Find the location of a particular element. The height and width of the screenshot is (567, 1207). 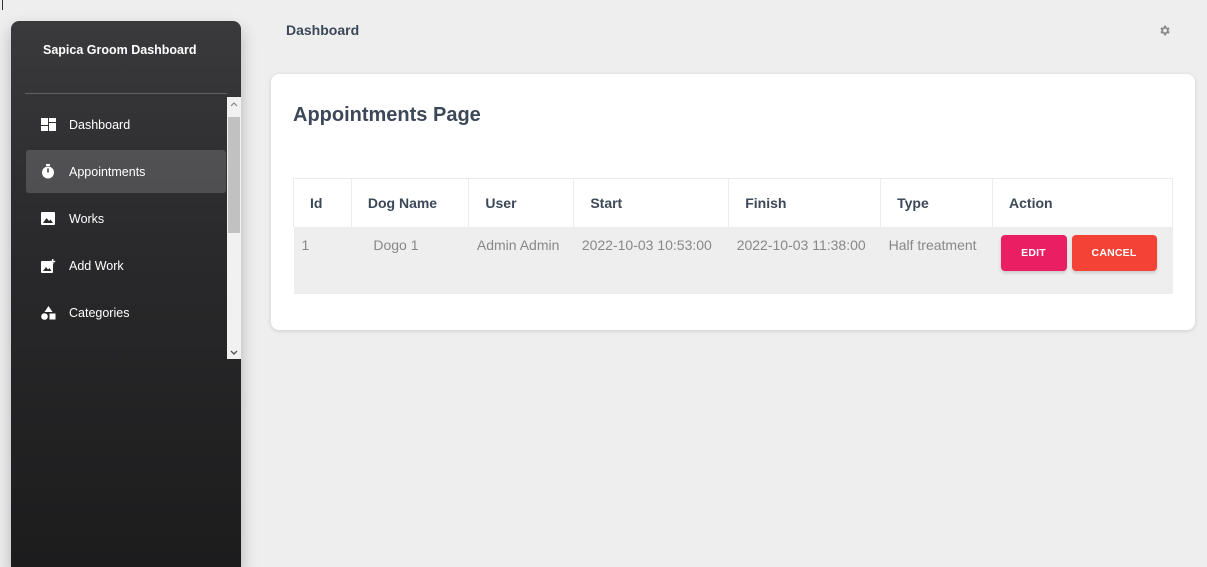

cell-action: EDIT CANCEL is located at coordinates (1083, 260).